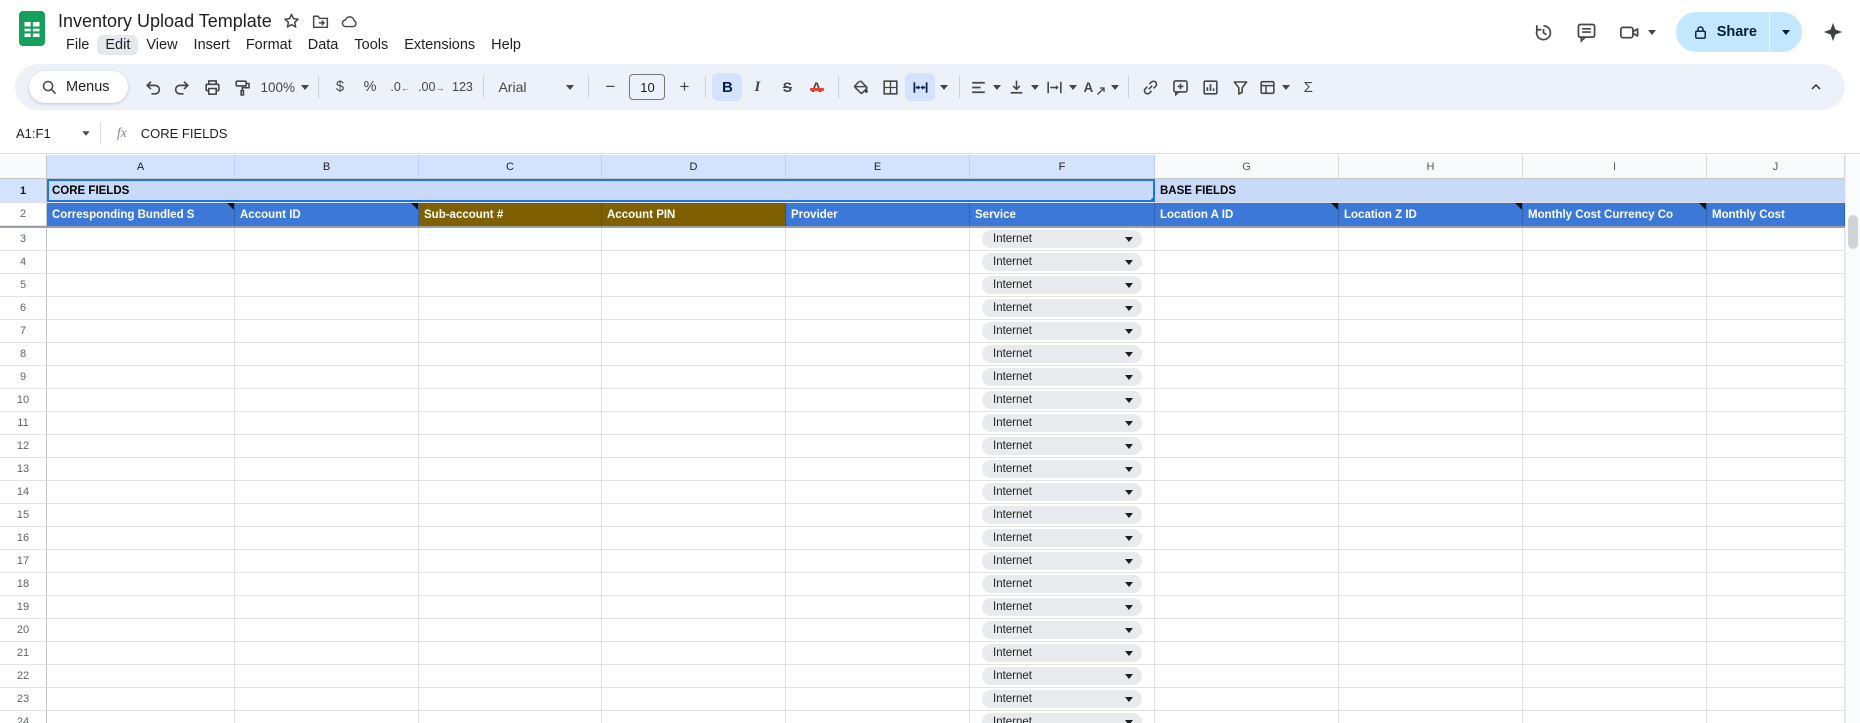  What do you see at coordinates (1615, 377) in the screenshot?
I see `cell-I9` at bounding box center [1615, 377].